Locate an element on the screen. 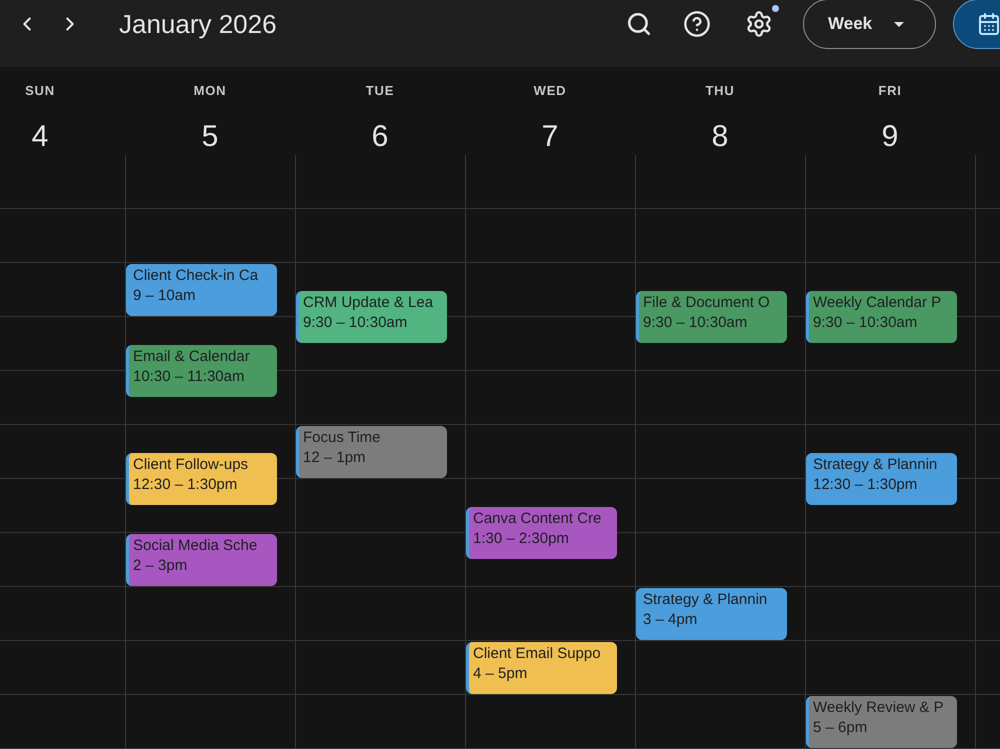  date-number: 4 is located at coordinates (40, 137).